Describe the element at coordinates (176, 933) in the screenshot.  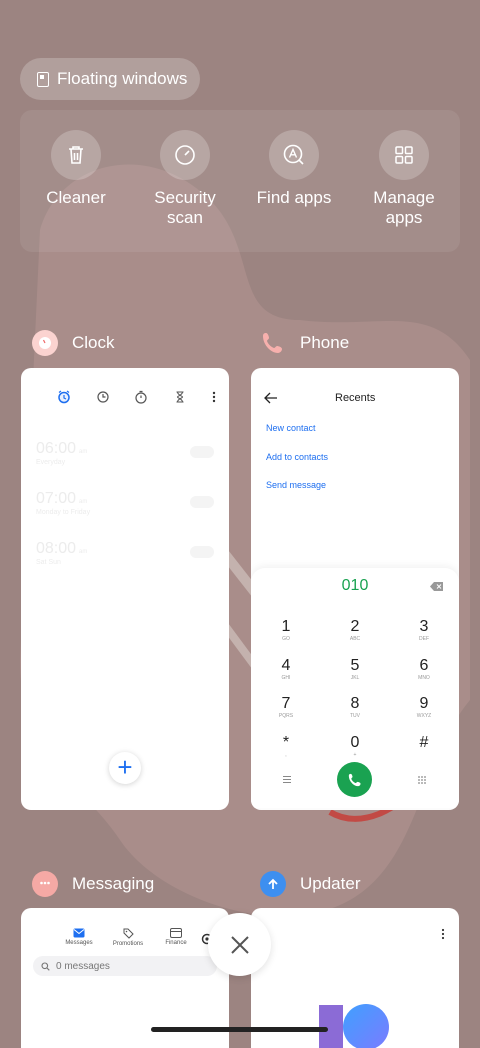
I see `wallet-icon` at that location.